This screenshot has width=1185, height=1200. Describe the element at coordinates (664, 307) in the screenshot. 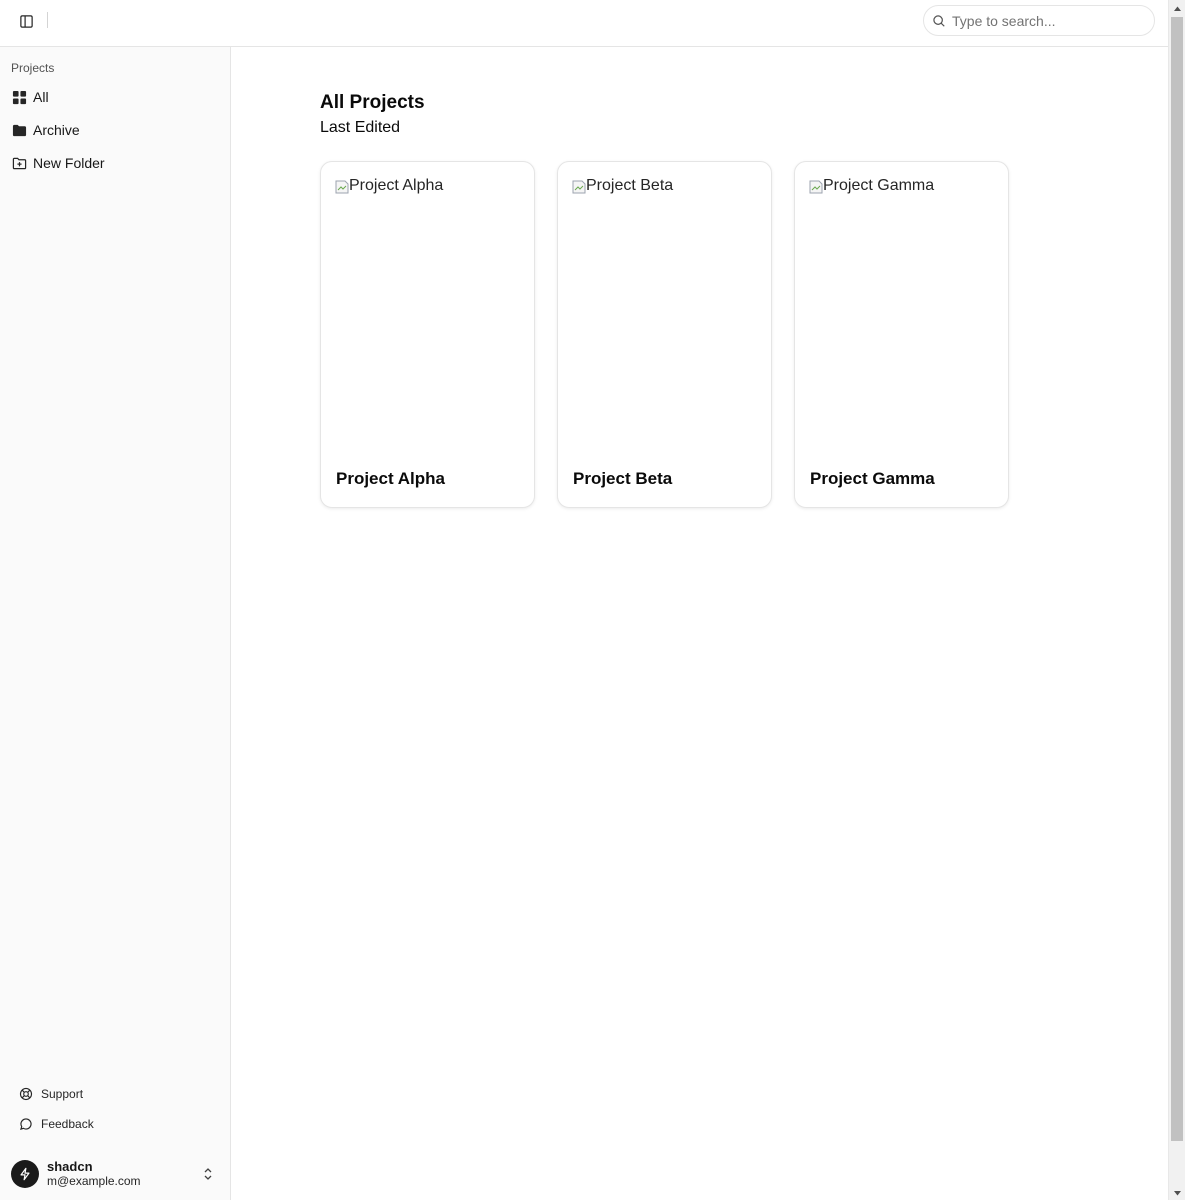

I see `project-image: Project Beta` at that location.